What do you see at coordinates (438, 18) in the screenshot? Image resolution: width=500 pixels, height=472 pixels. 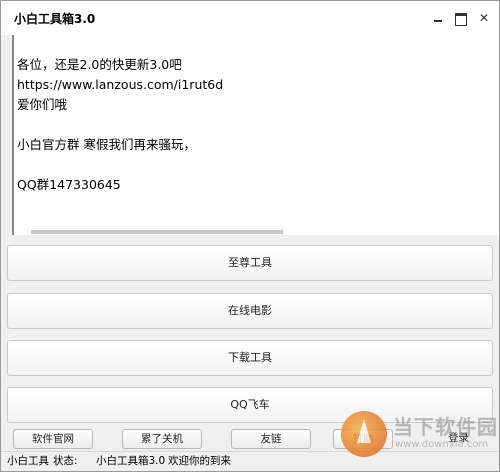 I see `minimize-icon` at bounding box center [438, 18].